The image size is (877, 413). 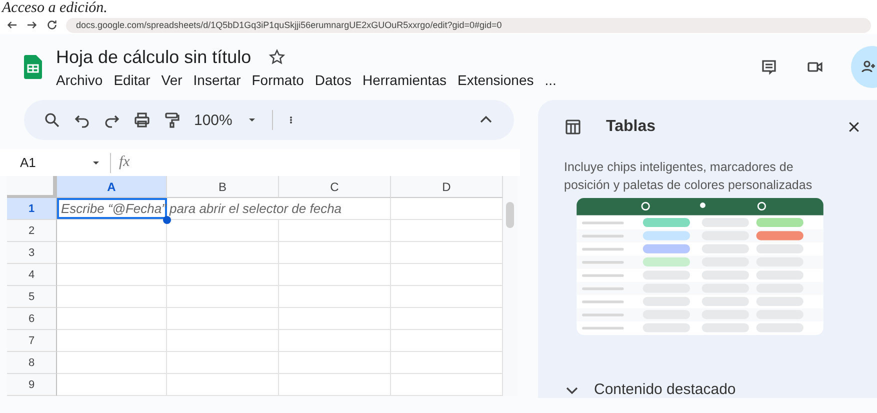 What do you see at coordinates (32, 275) in the screenshot?
I see `row-header: 4` at bounding box center [32, 275].